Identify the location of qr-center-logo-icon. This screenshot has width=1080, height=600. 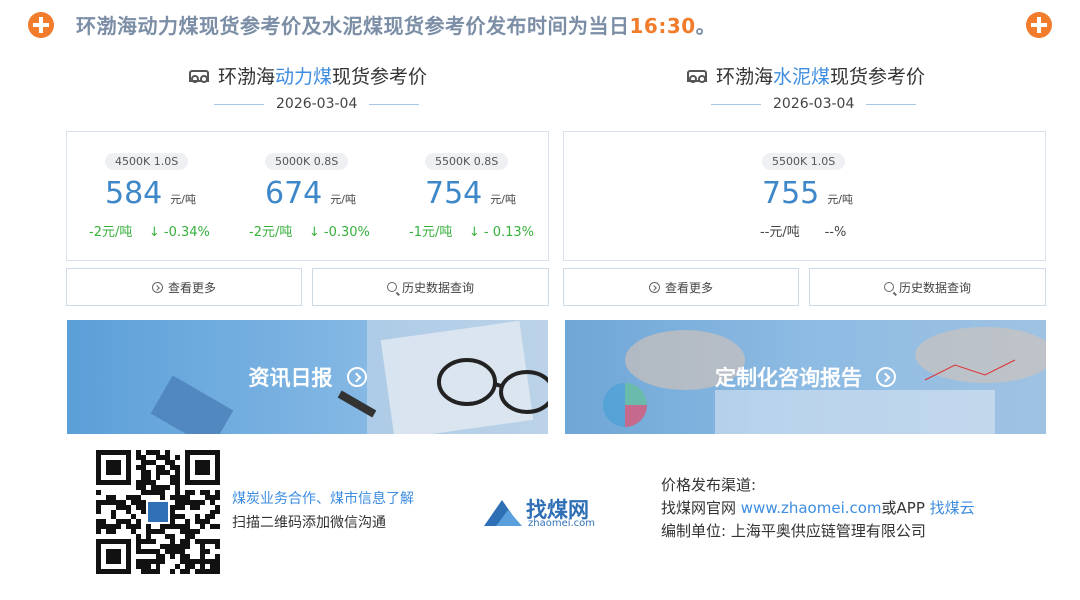
(158, 512).